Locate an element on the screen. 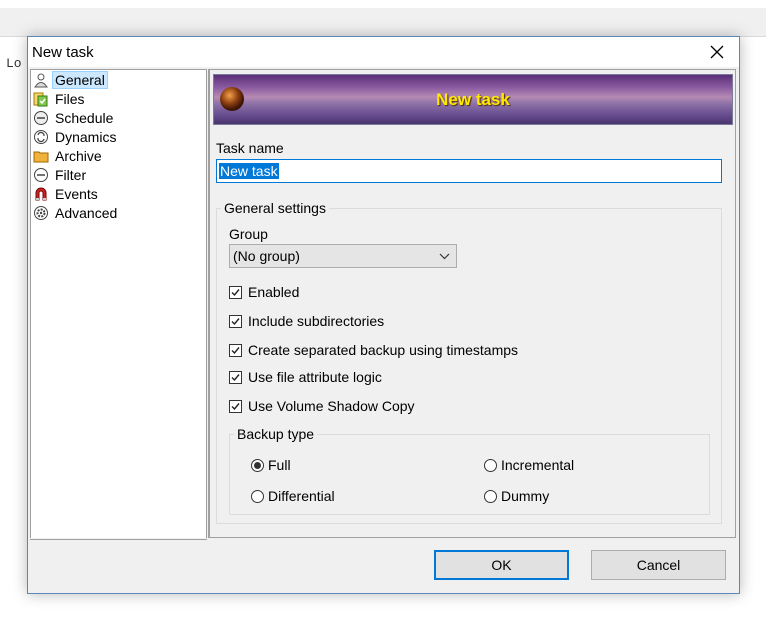  task-name-label: Task name is located at coordinates (250, 148).